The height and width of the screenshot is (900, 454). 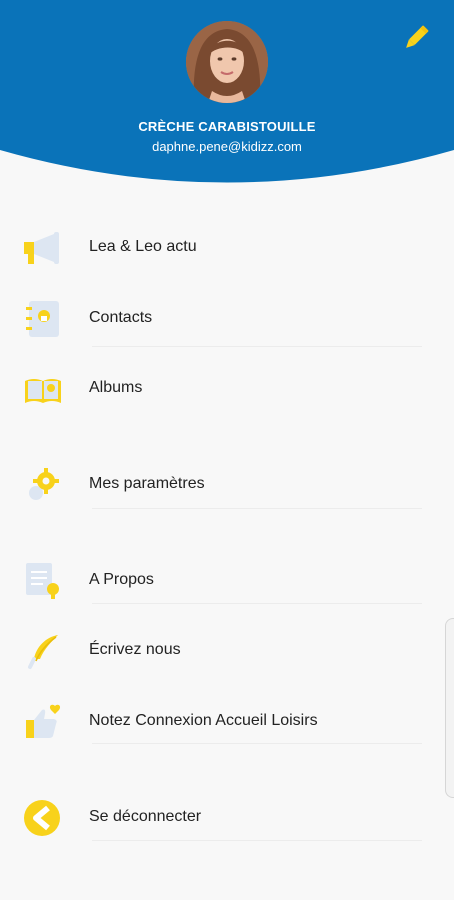 I want to click on menu-item-settings: Mes paramètres, so click(x=227, y=485).